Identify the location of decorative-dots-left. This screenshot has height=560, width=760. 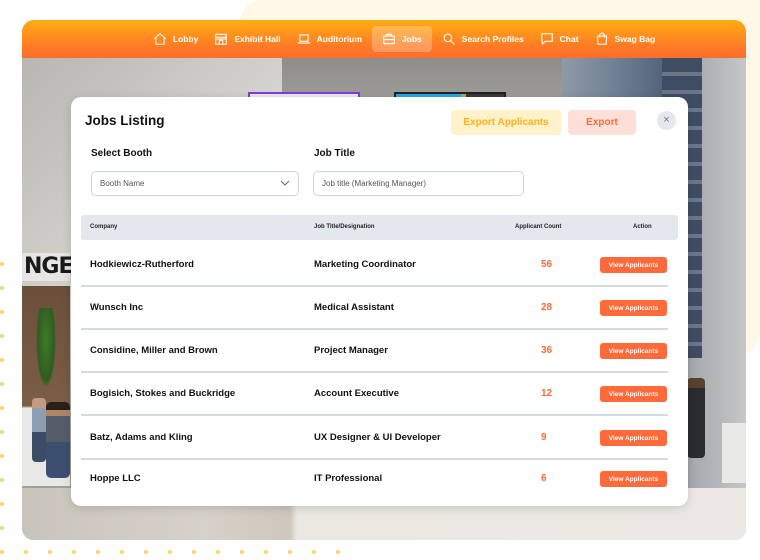
(3, 407).